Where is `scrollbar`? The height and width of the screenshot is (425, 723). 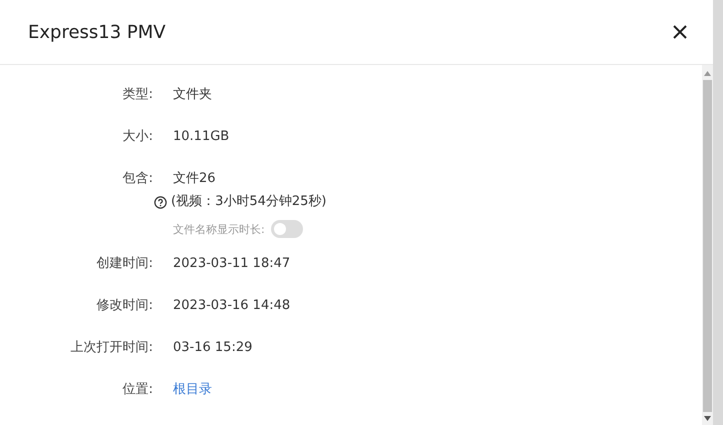
scrollbar is located at coordinates (707, 245).